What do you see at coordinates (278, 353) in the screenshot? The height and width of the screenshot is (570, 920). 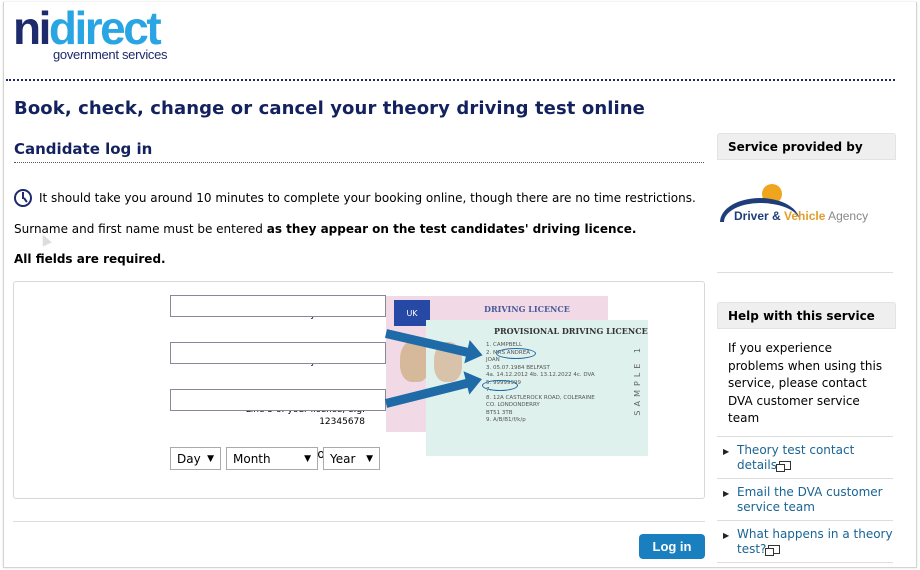 I see `first-name-input` at bounding box center [278, 353].